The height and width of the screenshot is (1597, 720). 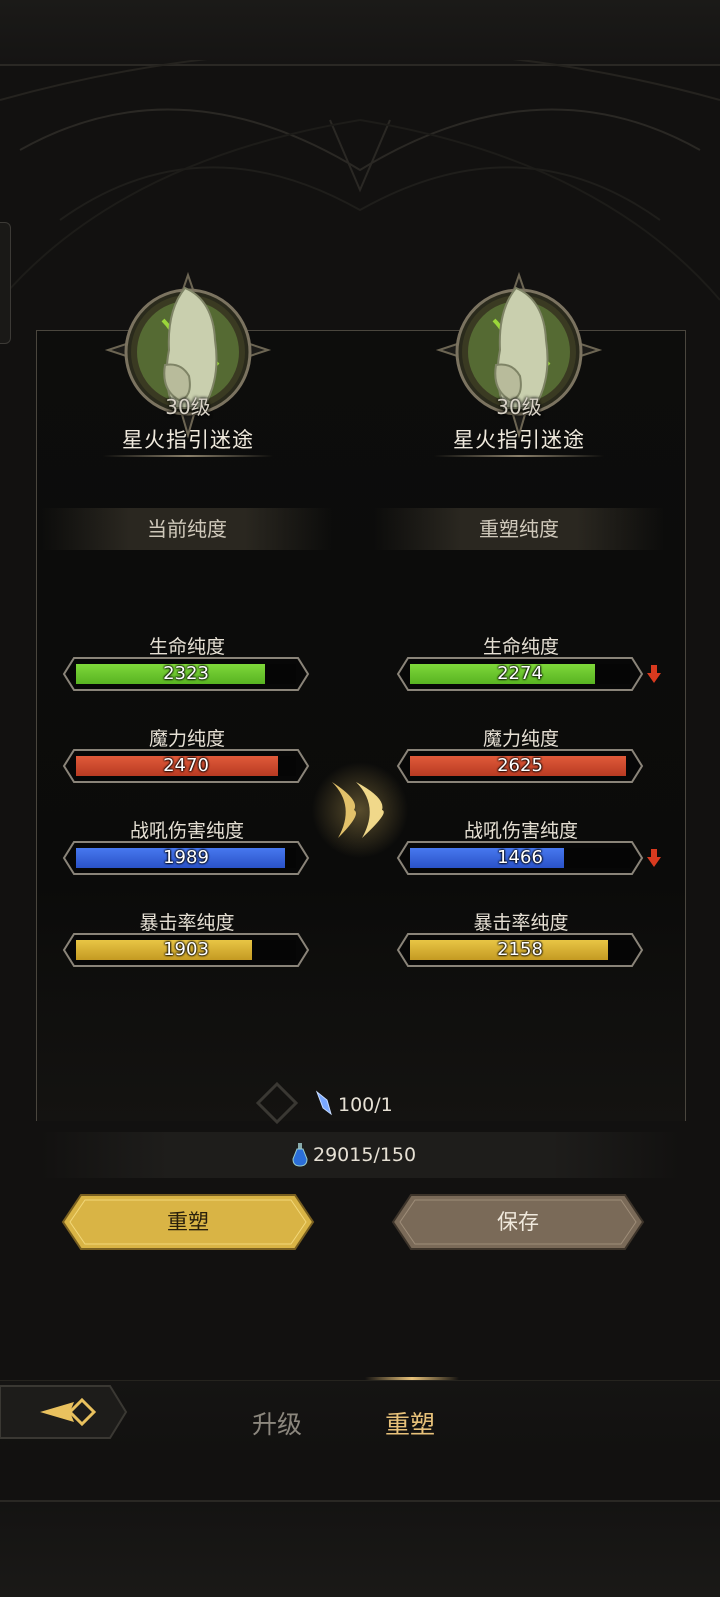 I want to click on active-tab-indicator, so click(x=412, y=1378).